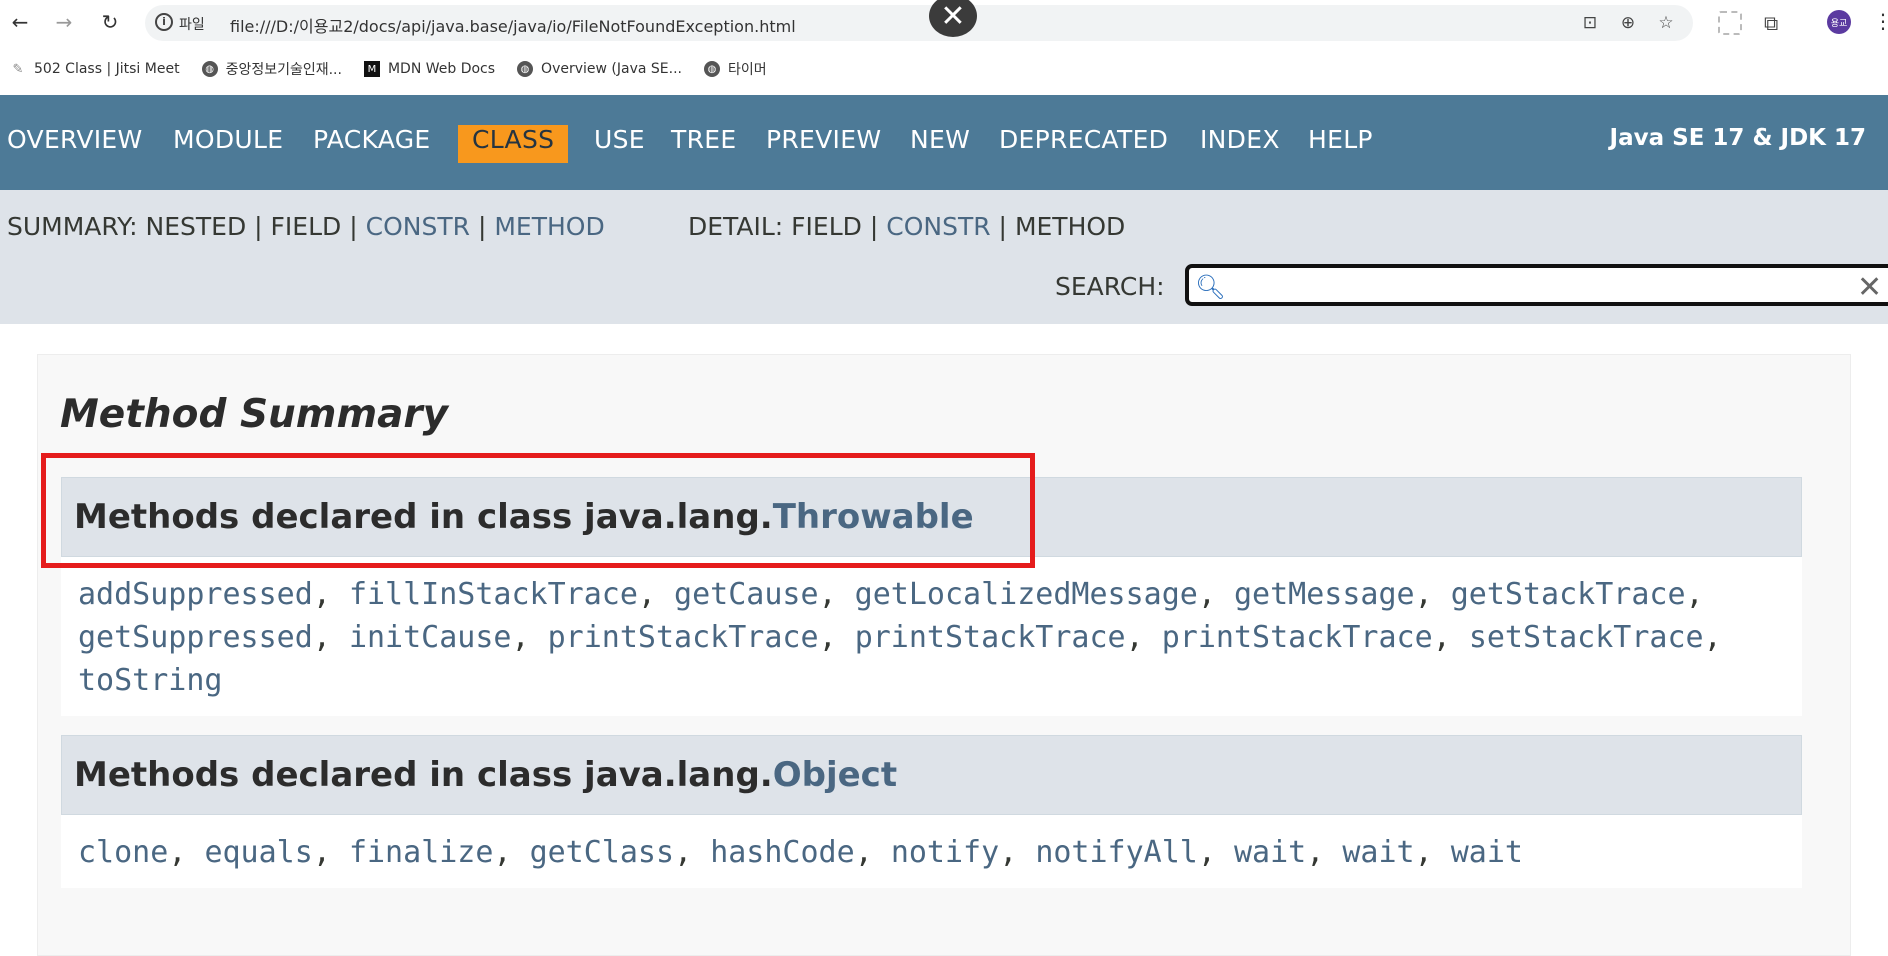 The image size is (1888, 956). I want to click on method-link: initCause, so click(430, 637).